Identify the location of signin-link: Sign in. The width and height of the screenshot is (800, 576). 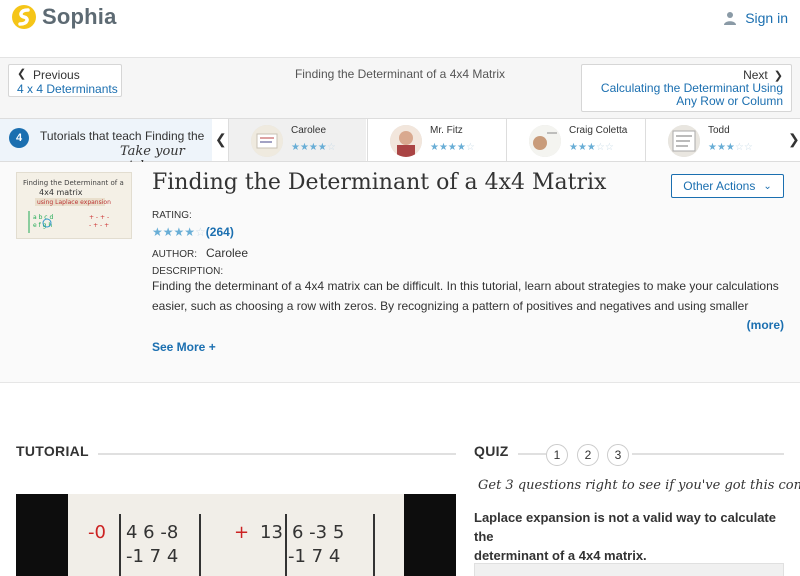
(755, 18).